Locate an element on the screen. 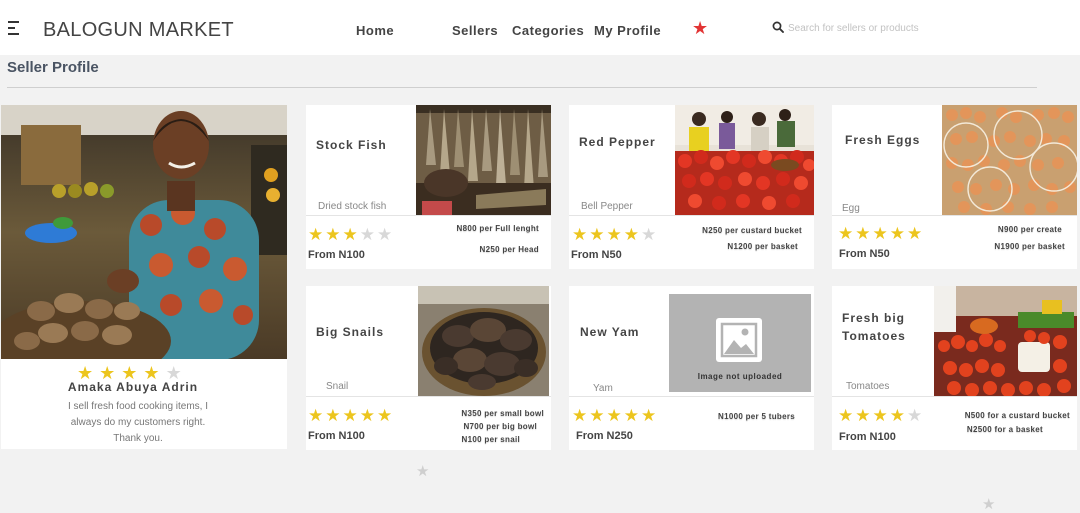  product-subtitle: Tomatoes is located at coordinates (868, 386).